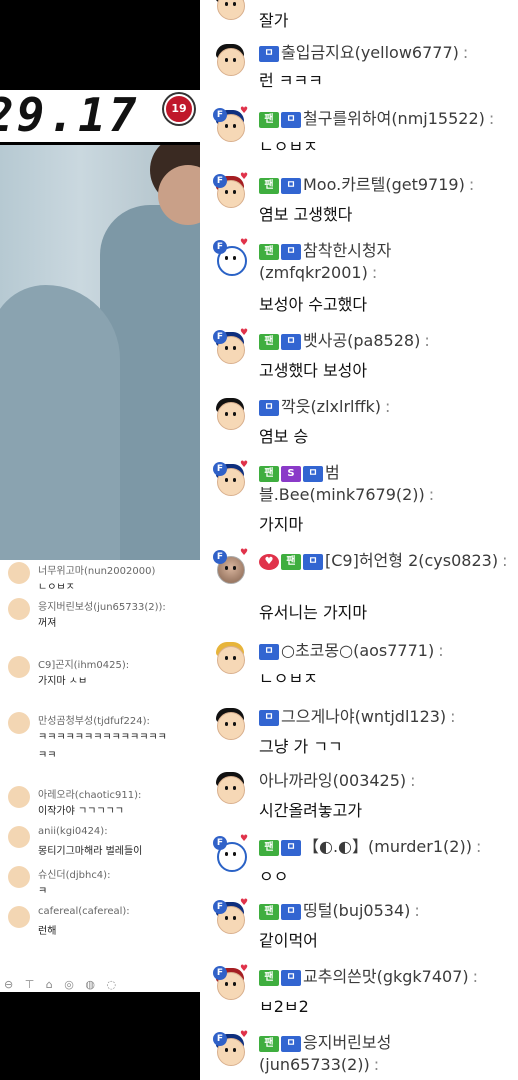  I want to click on chat-username: 교추의쓴맛(gkgk7407), so click(386, 976).